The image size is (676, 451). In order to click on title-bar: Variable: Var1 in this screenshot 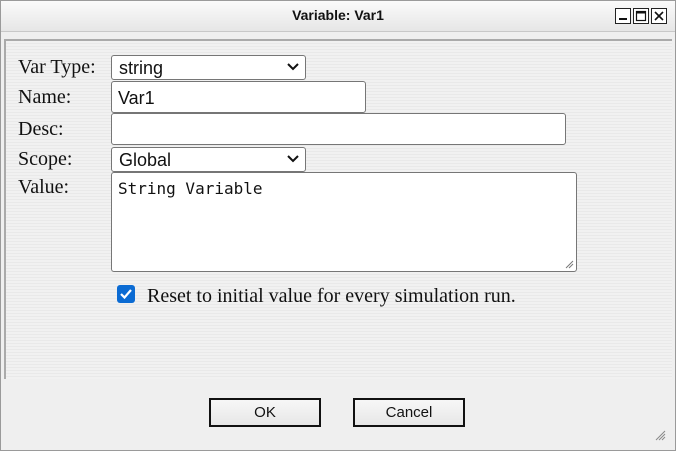, I will do `click(338, 16)`.